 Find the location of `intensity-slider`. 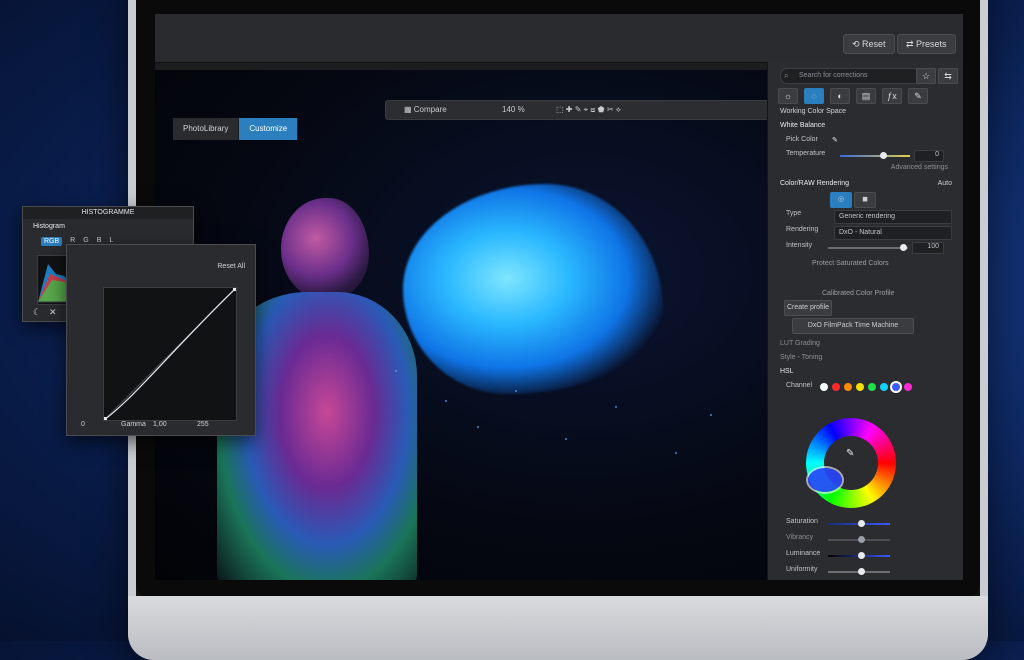

intensity-slider is located at coordinates (868, 247).